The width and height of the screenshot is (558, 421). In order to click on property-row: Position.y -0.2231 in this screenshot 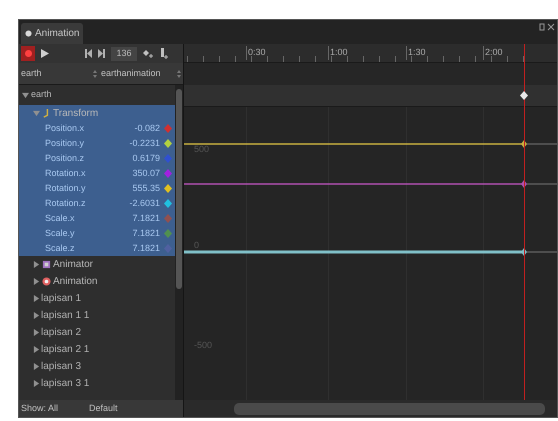, I will do `click(97, 143)`.